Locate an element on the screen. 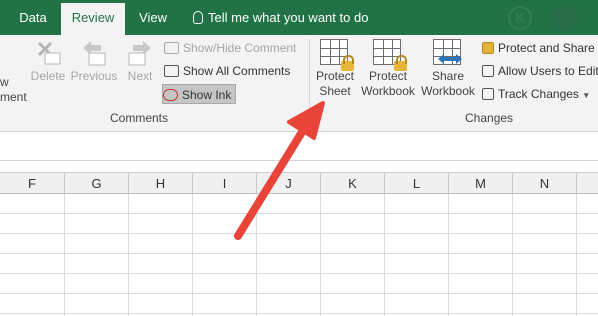 The image size is (598, 316). comment-icon is located at coordinates (171, 48).